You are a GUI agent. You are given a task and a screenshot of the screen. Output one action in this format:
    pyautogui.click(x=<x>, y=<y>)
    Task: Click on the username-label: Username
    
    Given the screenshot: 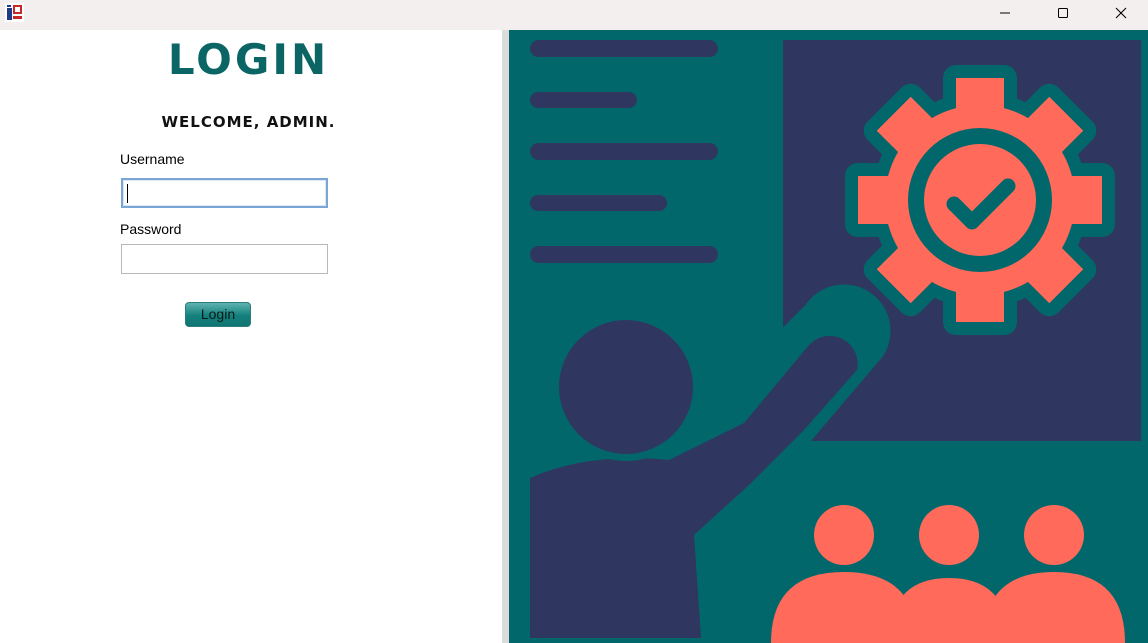 What is the action you would take?
    pyautogui.click(x=152, y=159)
    